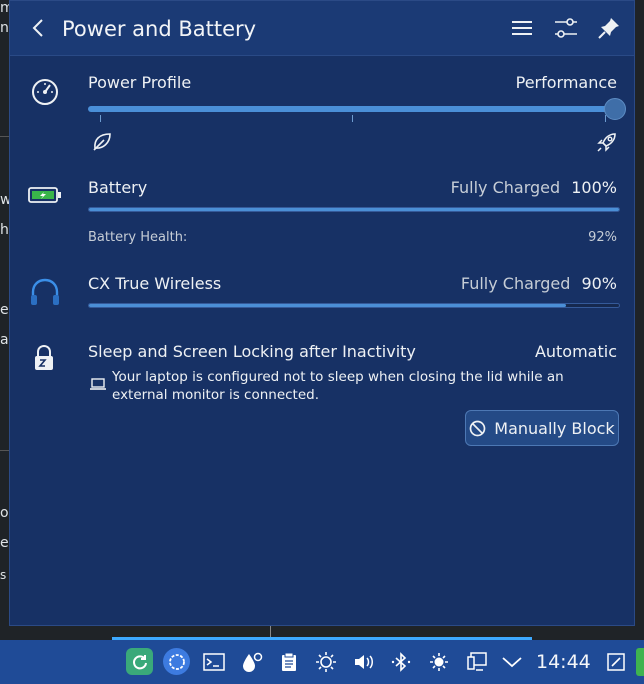 This screenshot has width=644, height=684. I want to click on panel-title: Power and Battery, so click(159, 29).